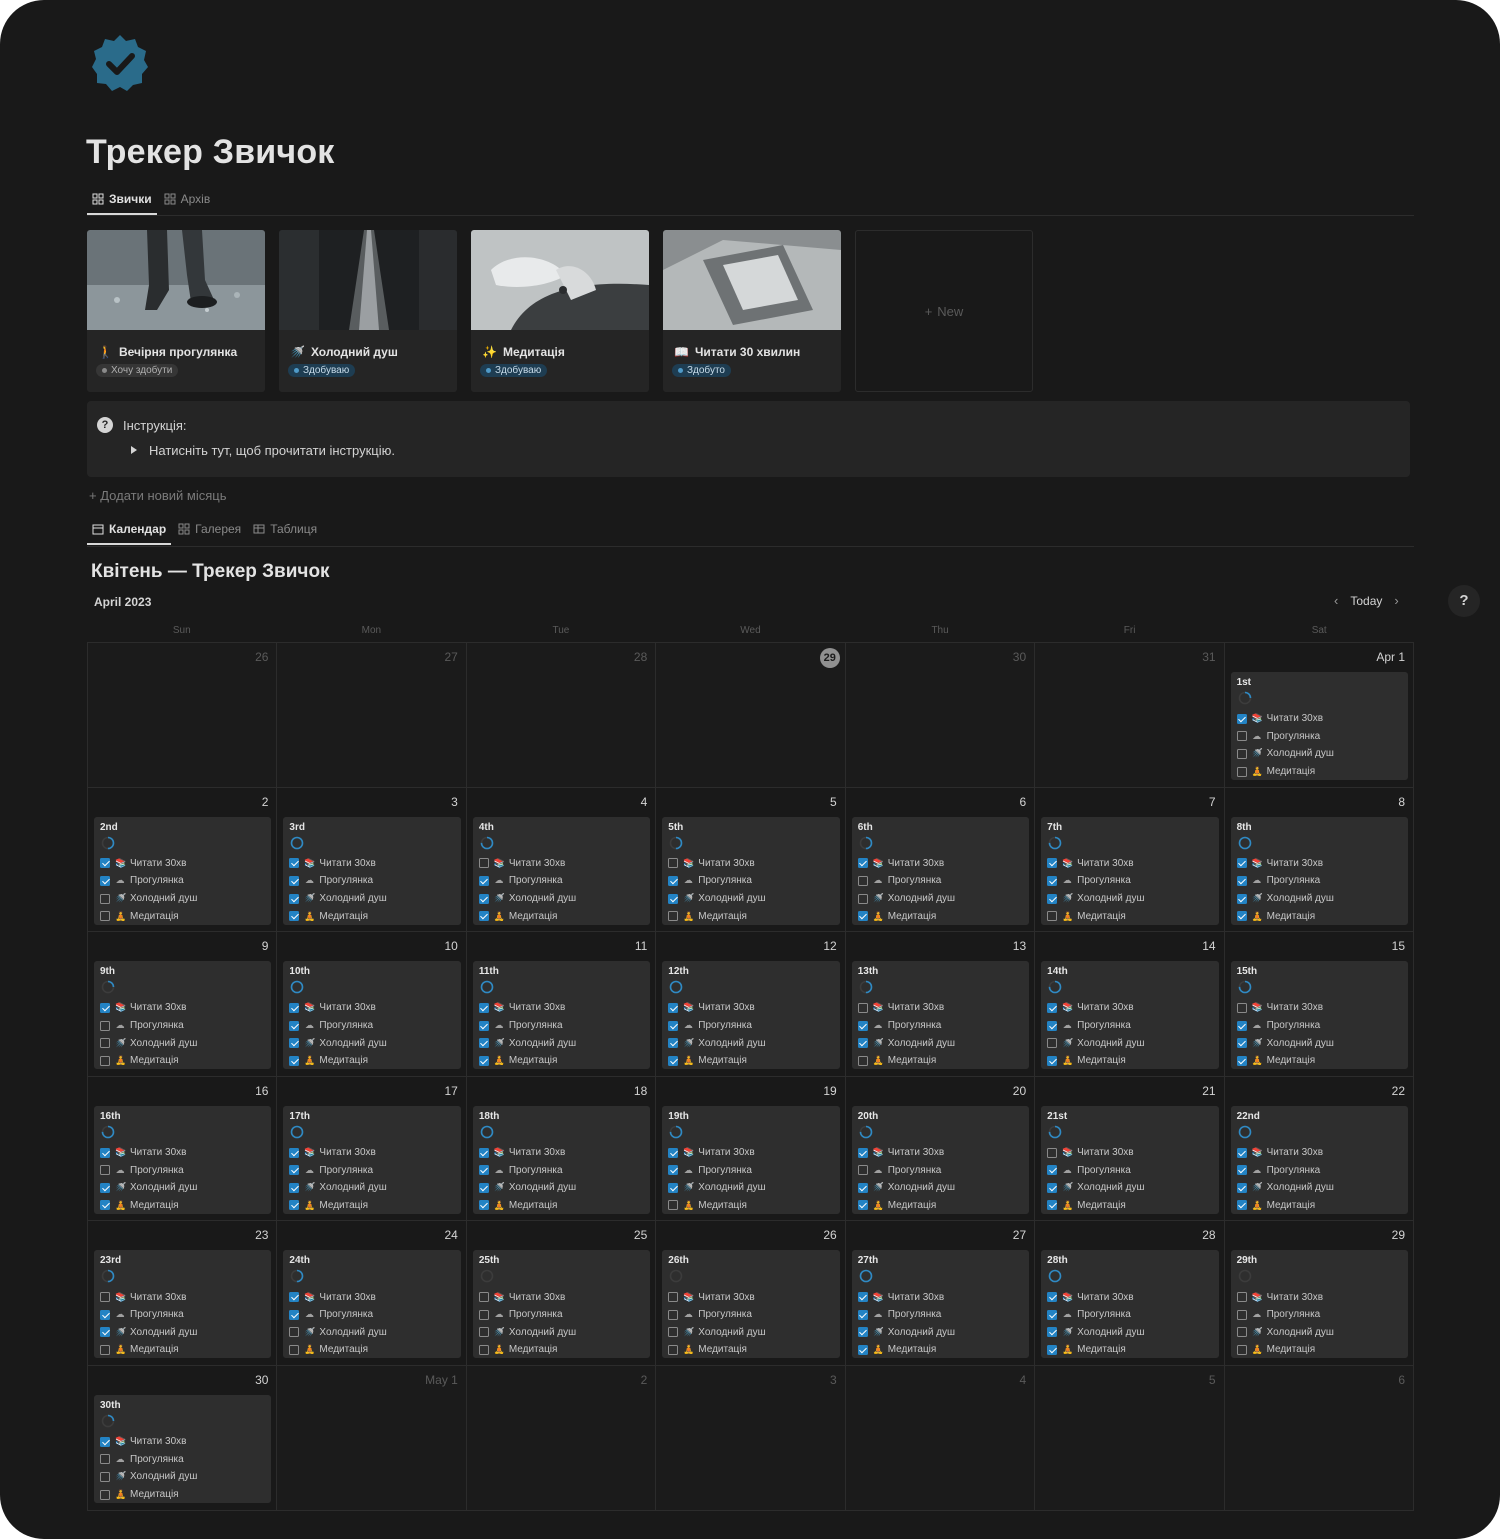  What do you see at coordinates (263, 450) in the screenshot?
I see `instruction-toggle: Натисніть тут, щоб прочитати інструкцію.` at bounding box center [263, 450].